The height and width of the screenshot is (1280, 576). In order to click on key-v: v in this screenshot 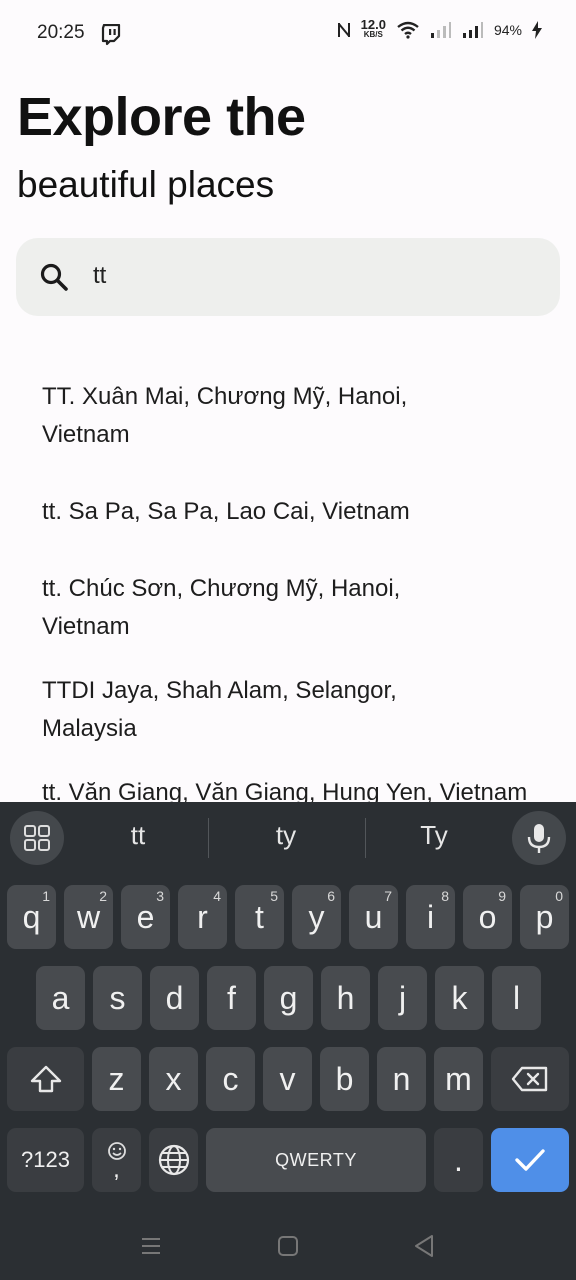, I will do `click(287, 1079)`.